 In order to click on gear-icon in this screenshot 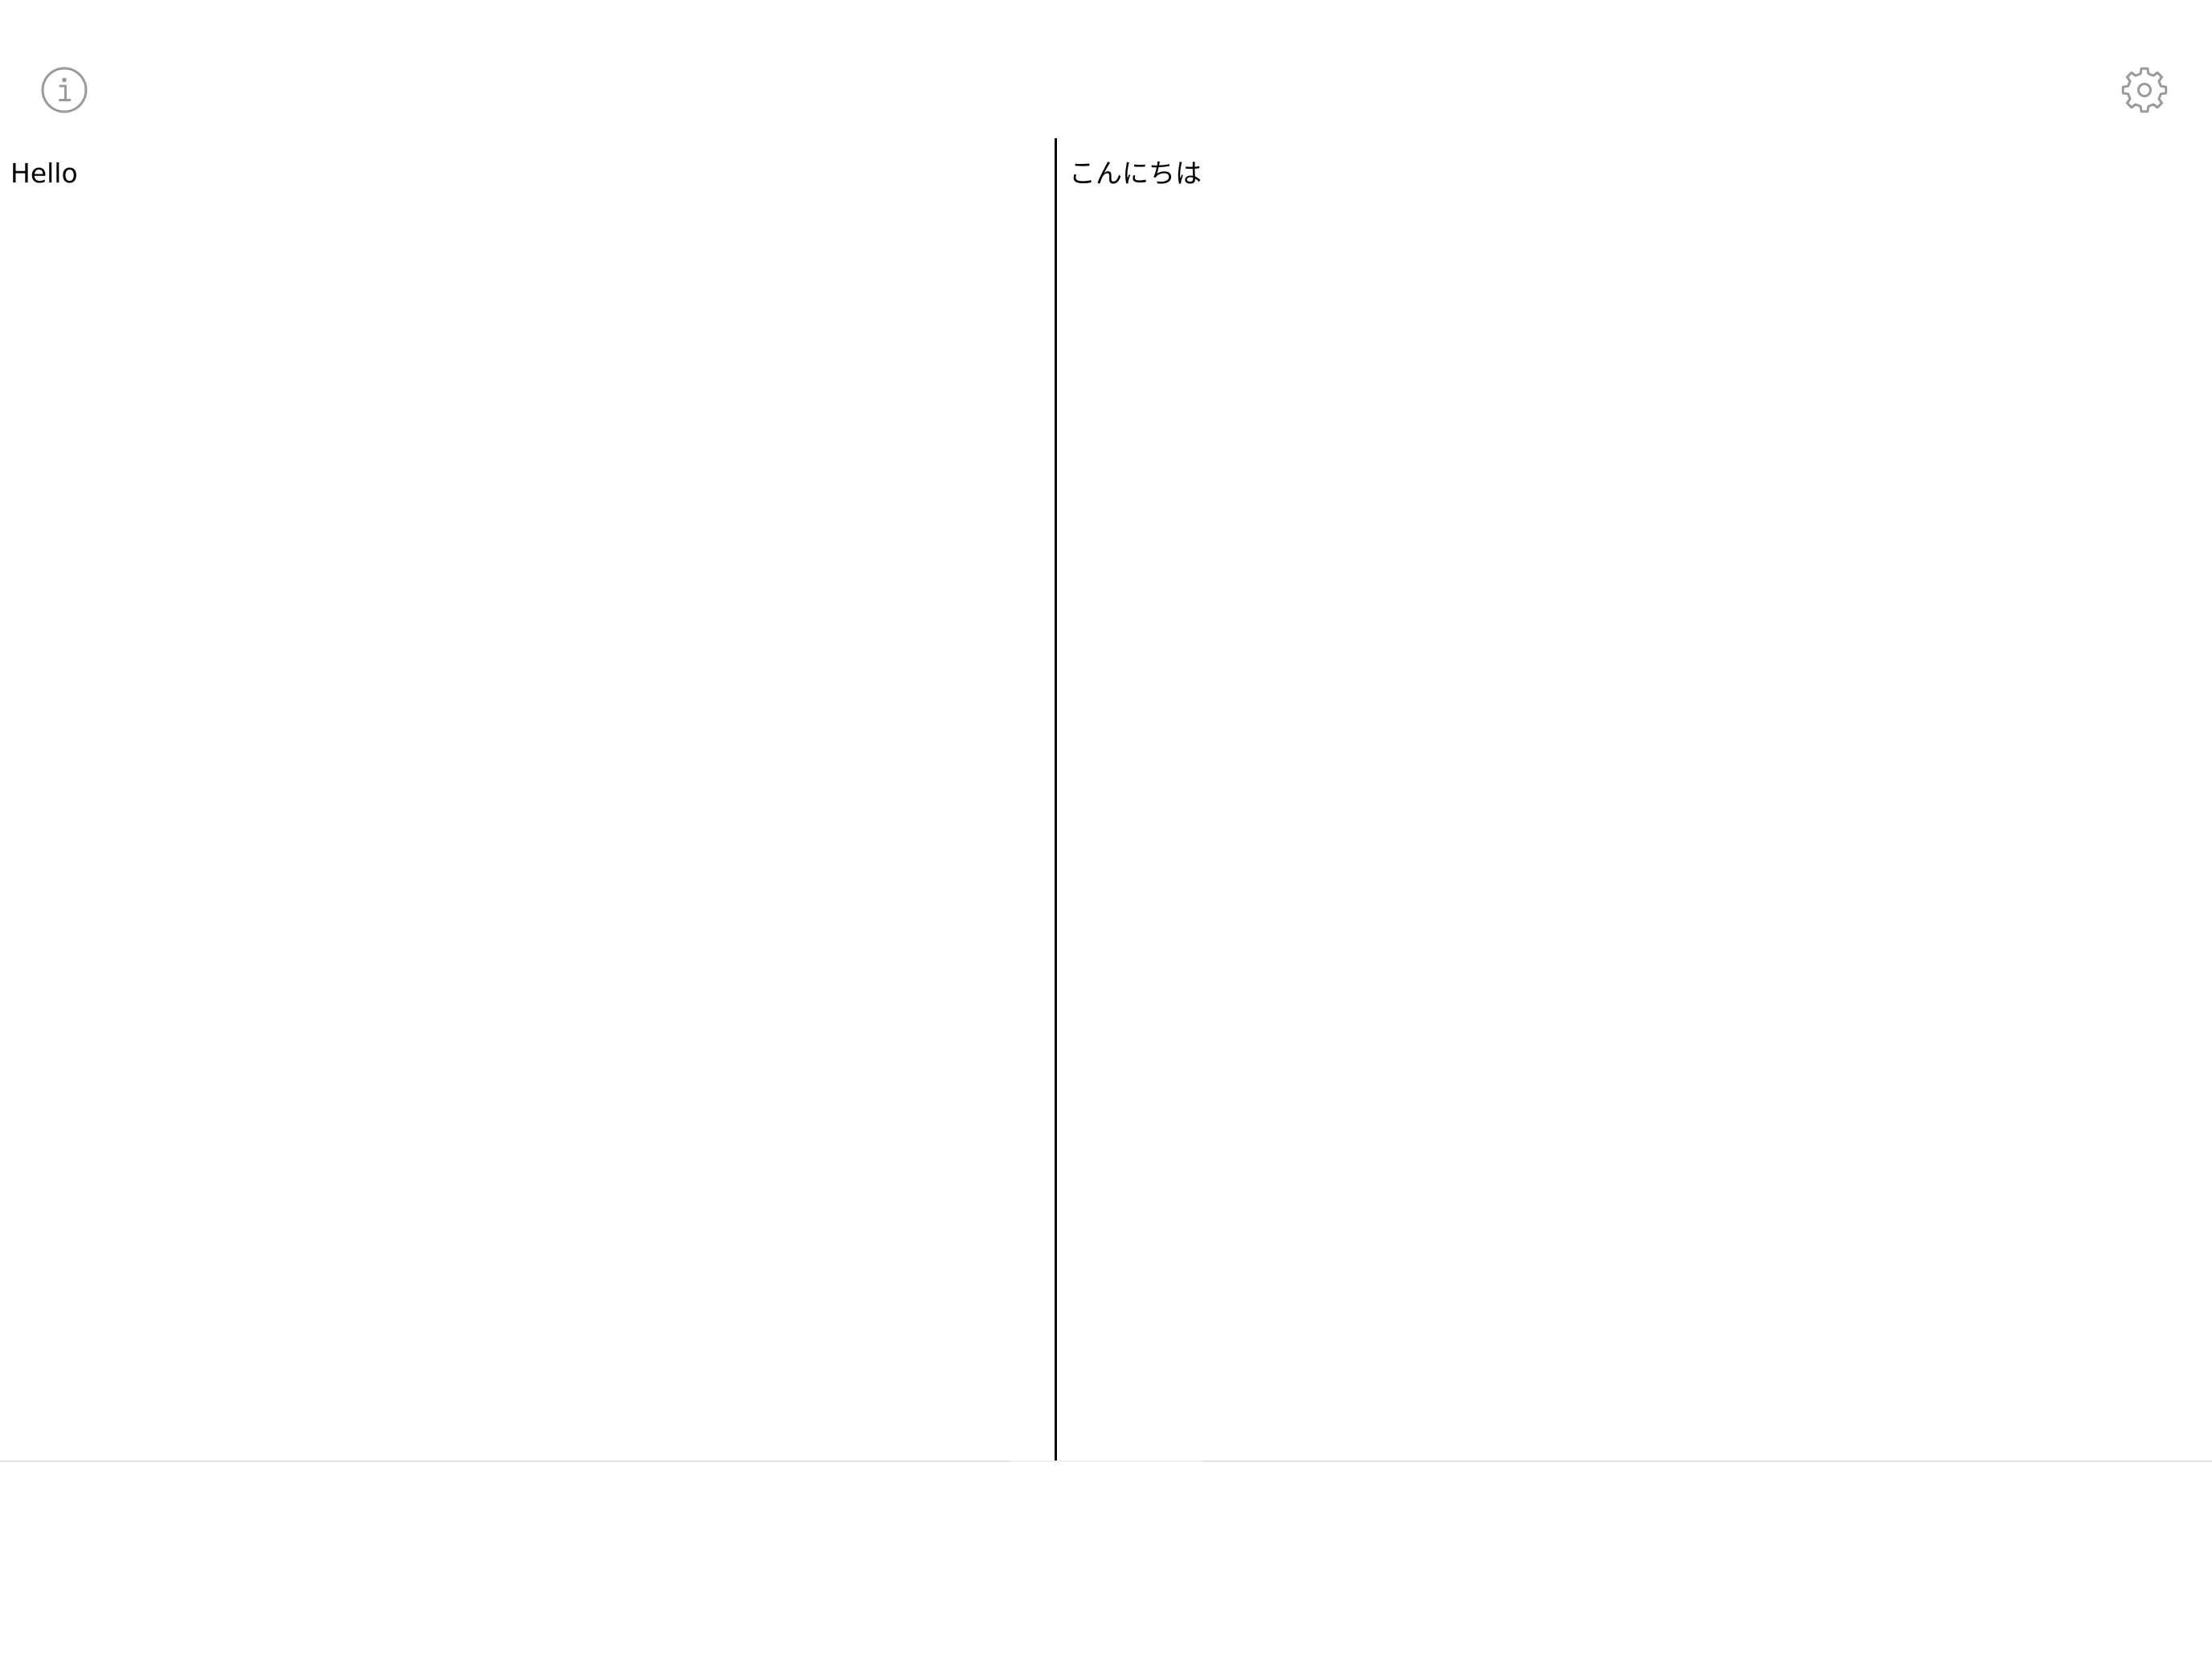, I will do `click(2144, 90)`.